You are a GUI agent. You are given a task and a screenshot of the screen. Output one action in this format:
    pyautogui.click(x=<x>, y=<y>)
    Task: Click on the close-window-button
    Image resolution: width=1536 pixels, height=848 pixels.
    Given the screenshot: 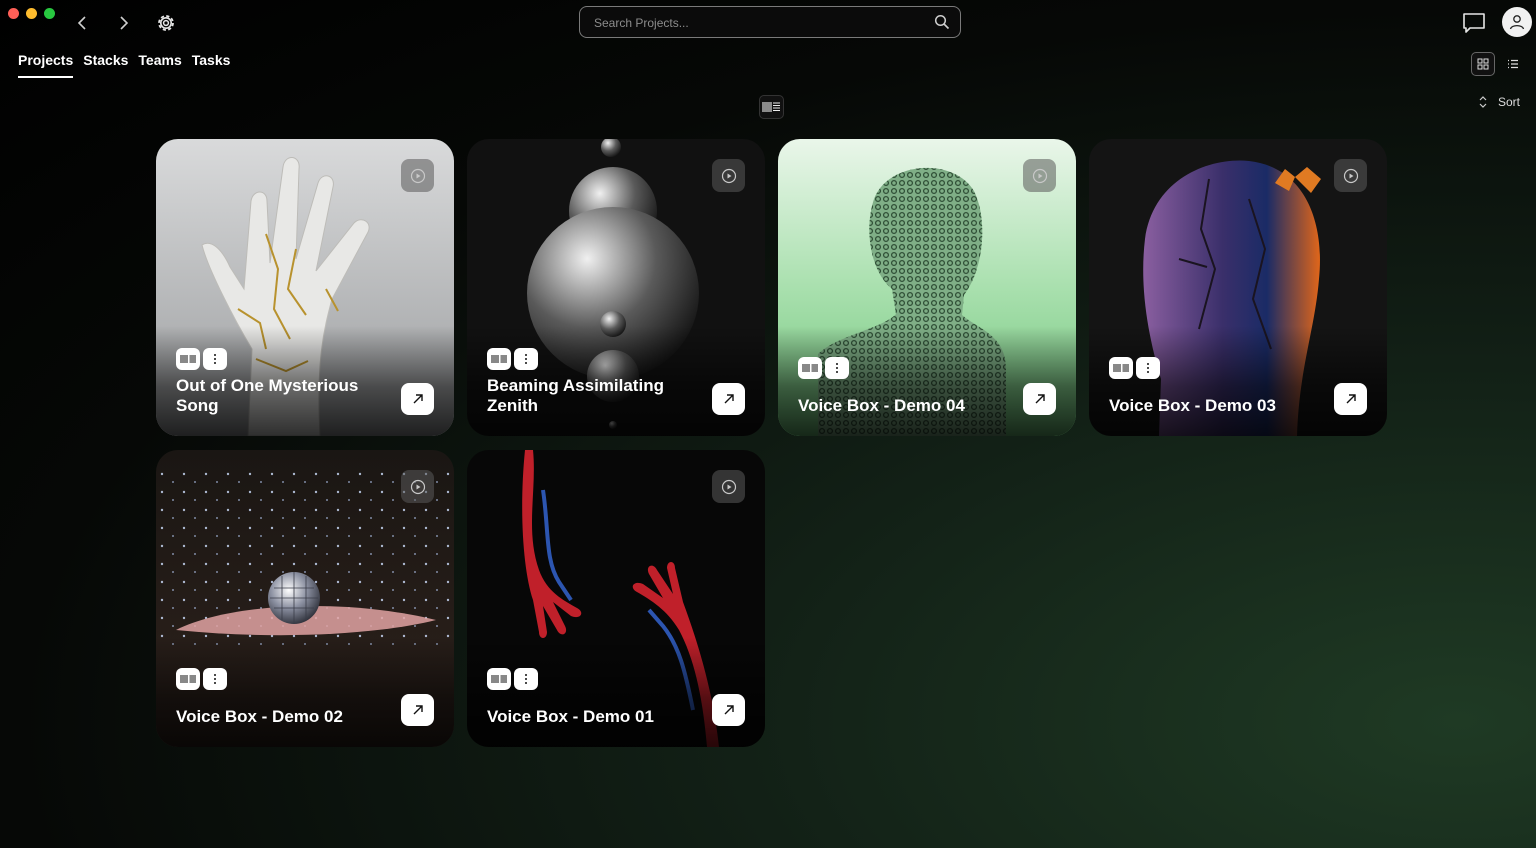 What is the action you would take?
    pyautogui.click(x=13, y=13)
    